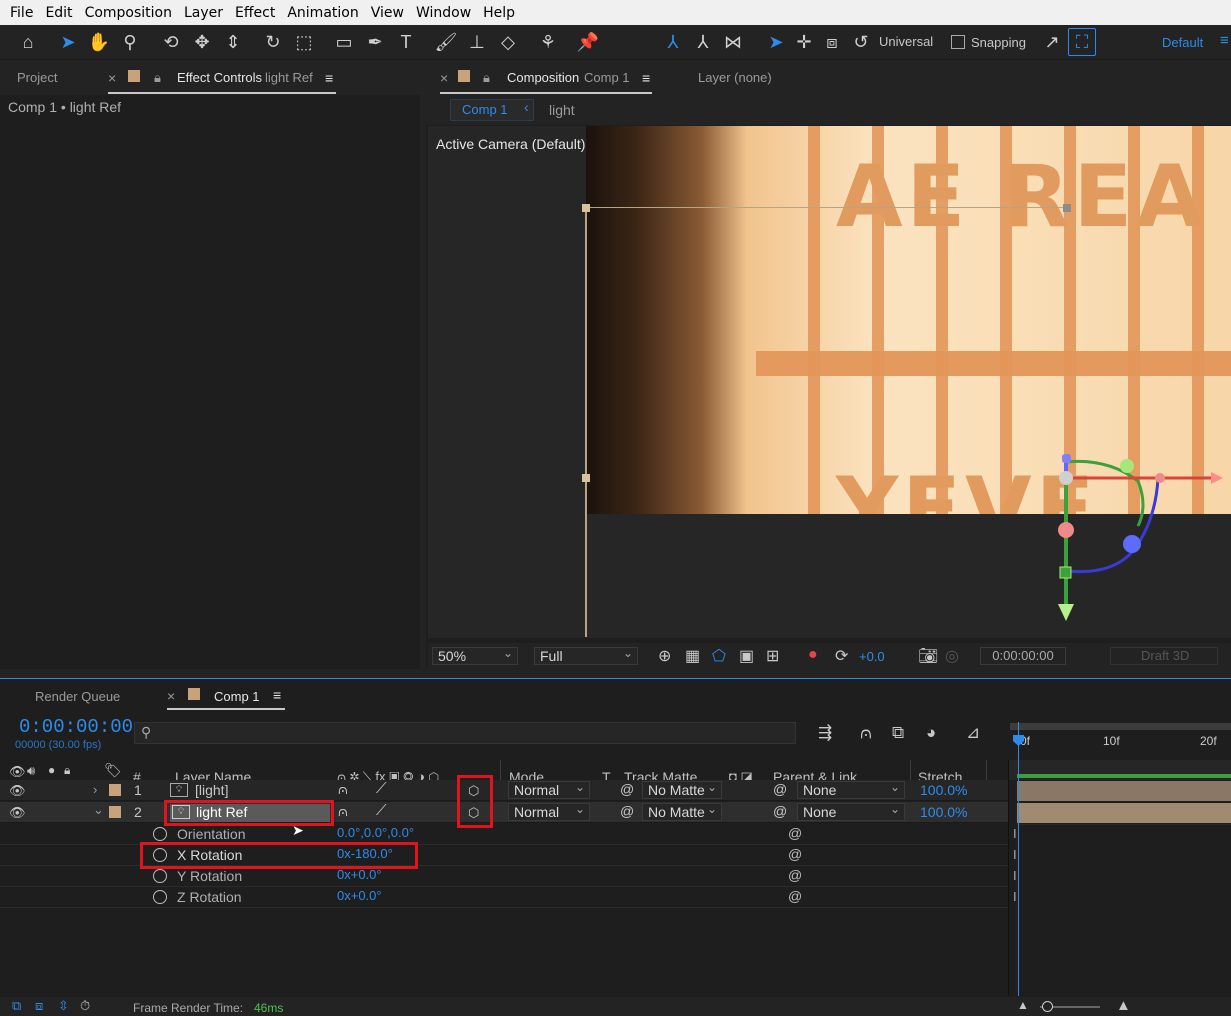  Describe the element at coordinates (1023, 1005) in the screenshot. I see `zoom-out-icon: ▲` at that location.